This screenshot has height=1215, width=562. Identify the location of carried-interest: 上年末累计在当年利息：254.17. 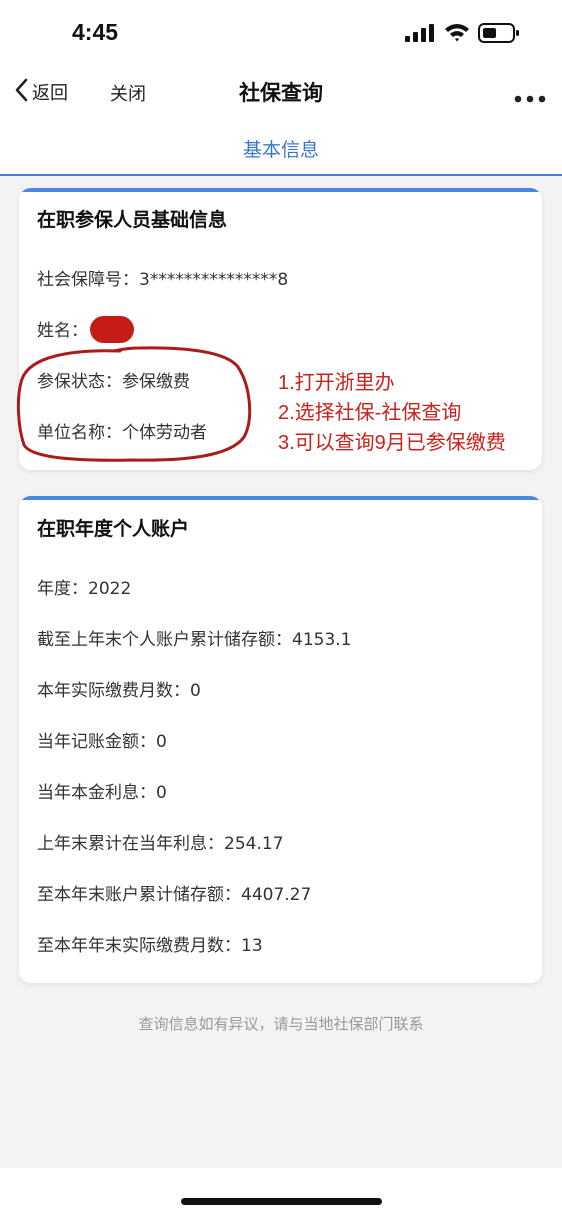
(160, 844).